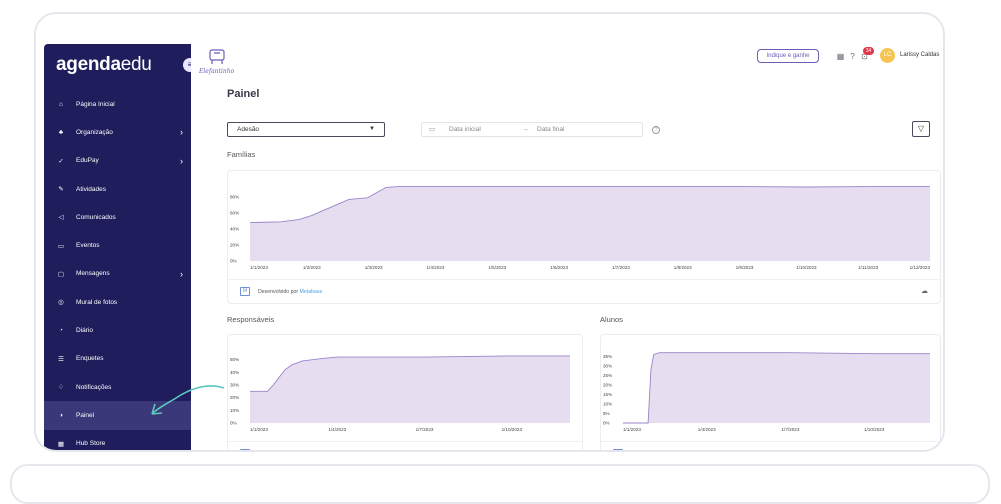  I want to click on sidebar-item: ✓ EduPay ›, so click(117, 161).